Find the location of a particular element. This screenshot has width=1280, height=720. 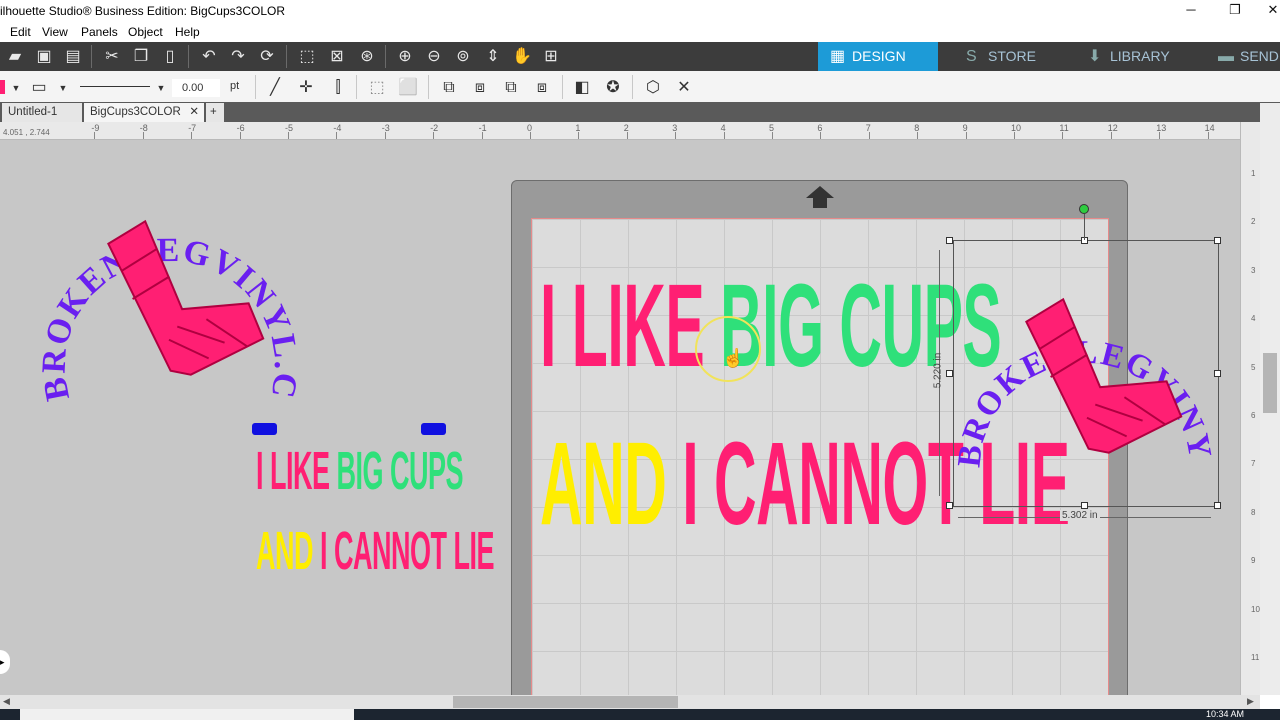

zoom-select-icon: ⊚ is located at coordinates (463, 57).